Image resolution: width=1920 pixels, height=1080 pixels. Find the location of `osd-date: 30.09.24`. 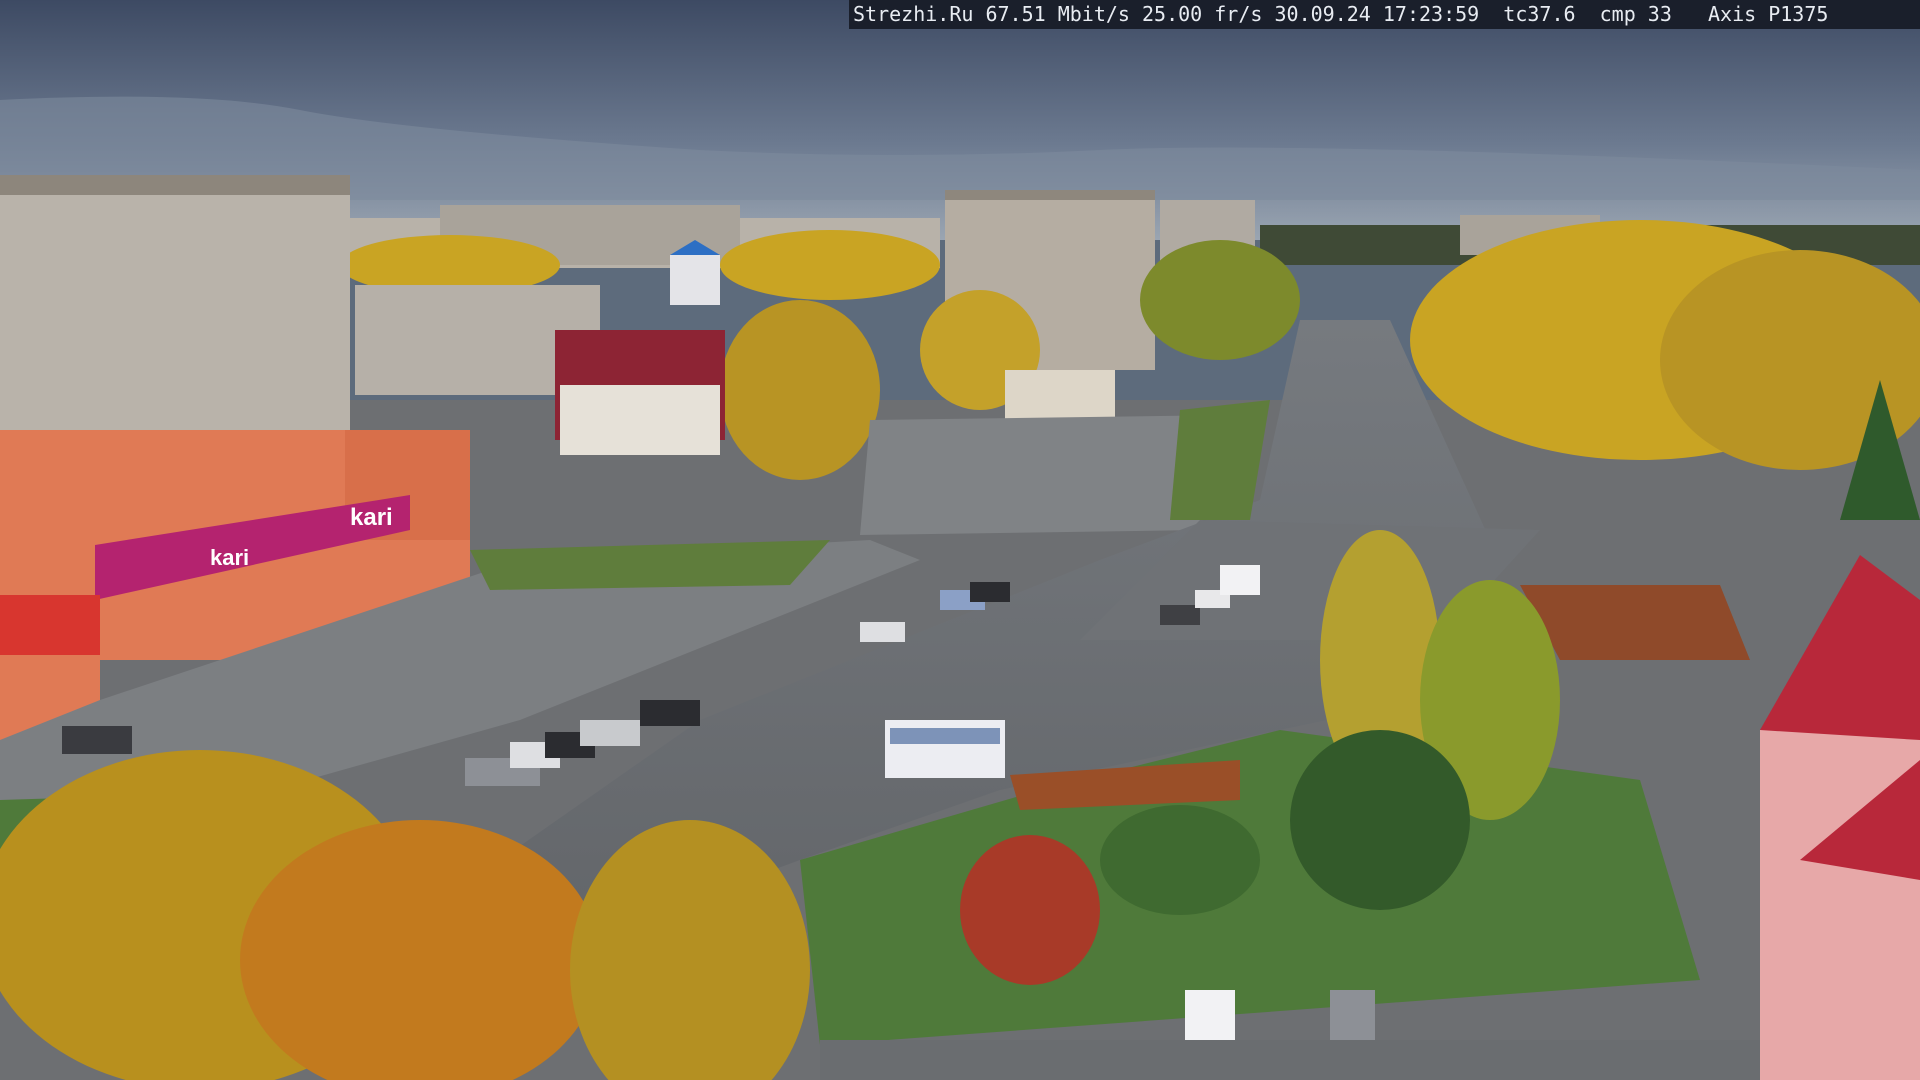

osd-date: 30.09.24 is located at coordinates (1322, 14).